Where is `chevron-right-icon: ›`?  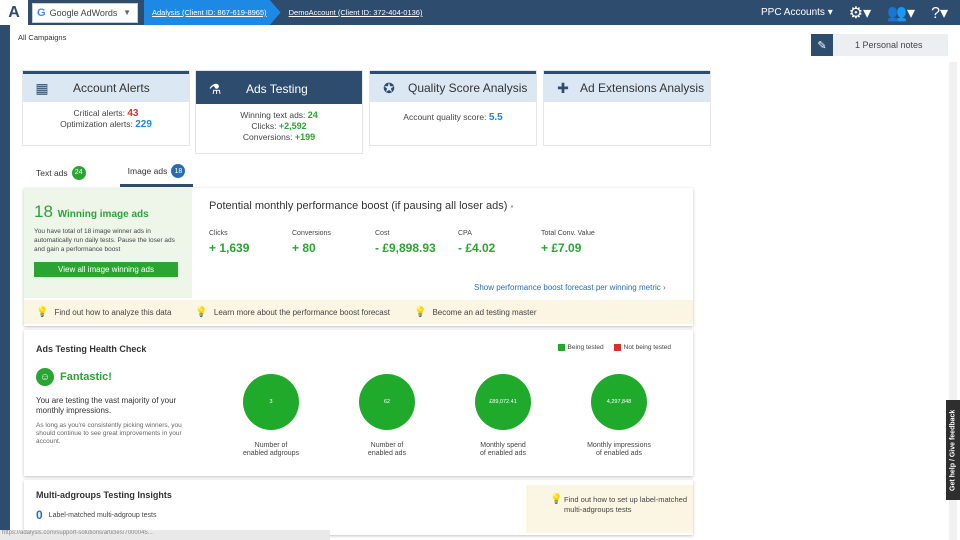 chevron-right-icon: › is located at coordinates (664, 287).